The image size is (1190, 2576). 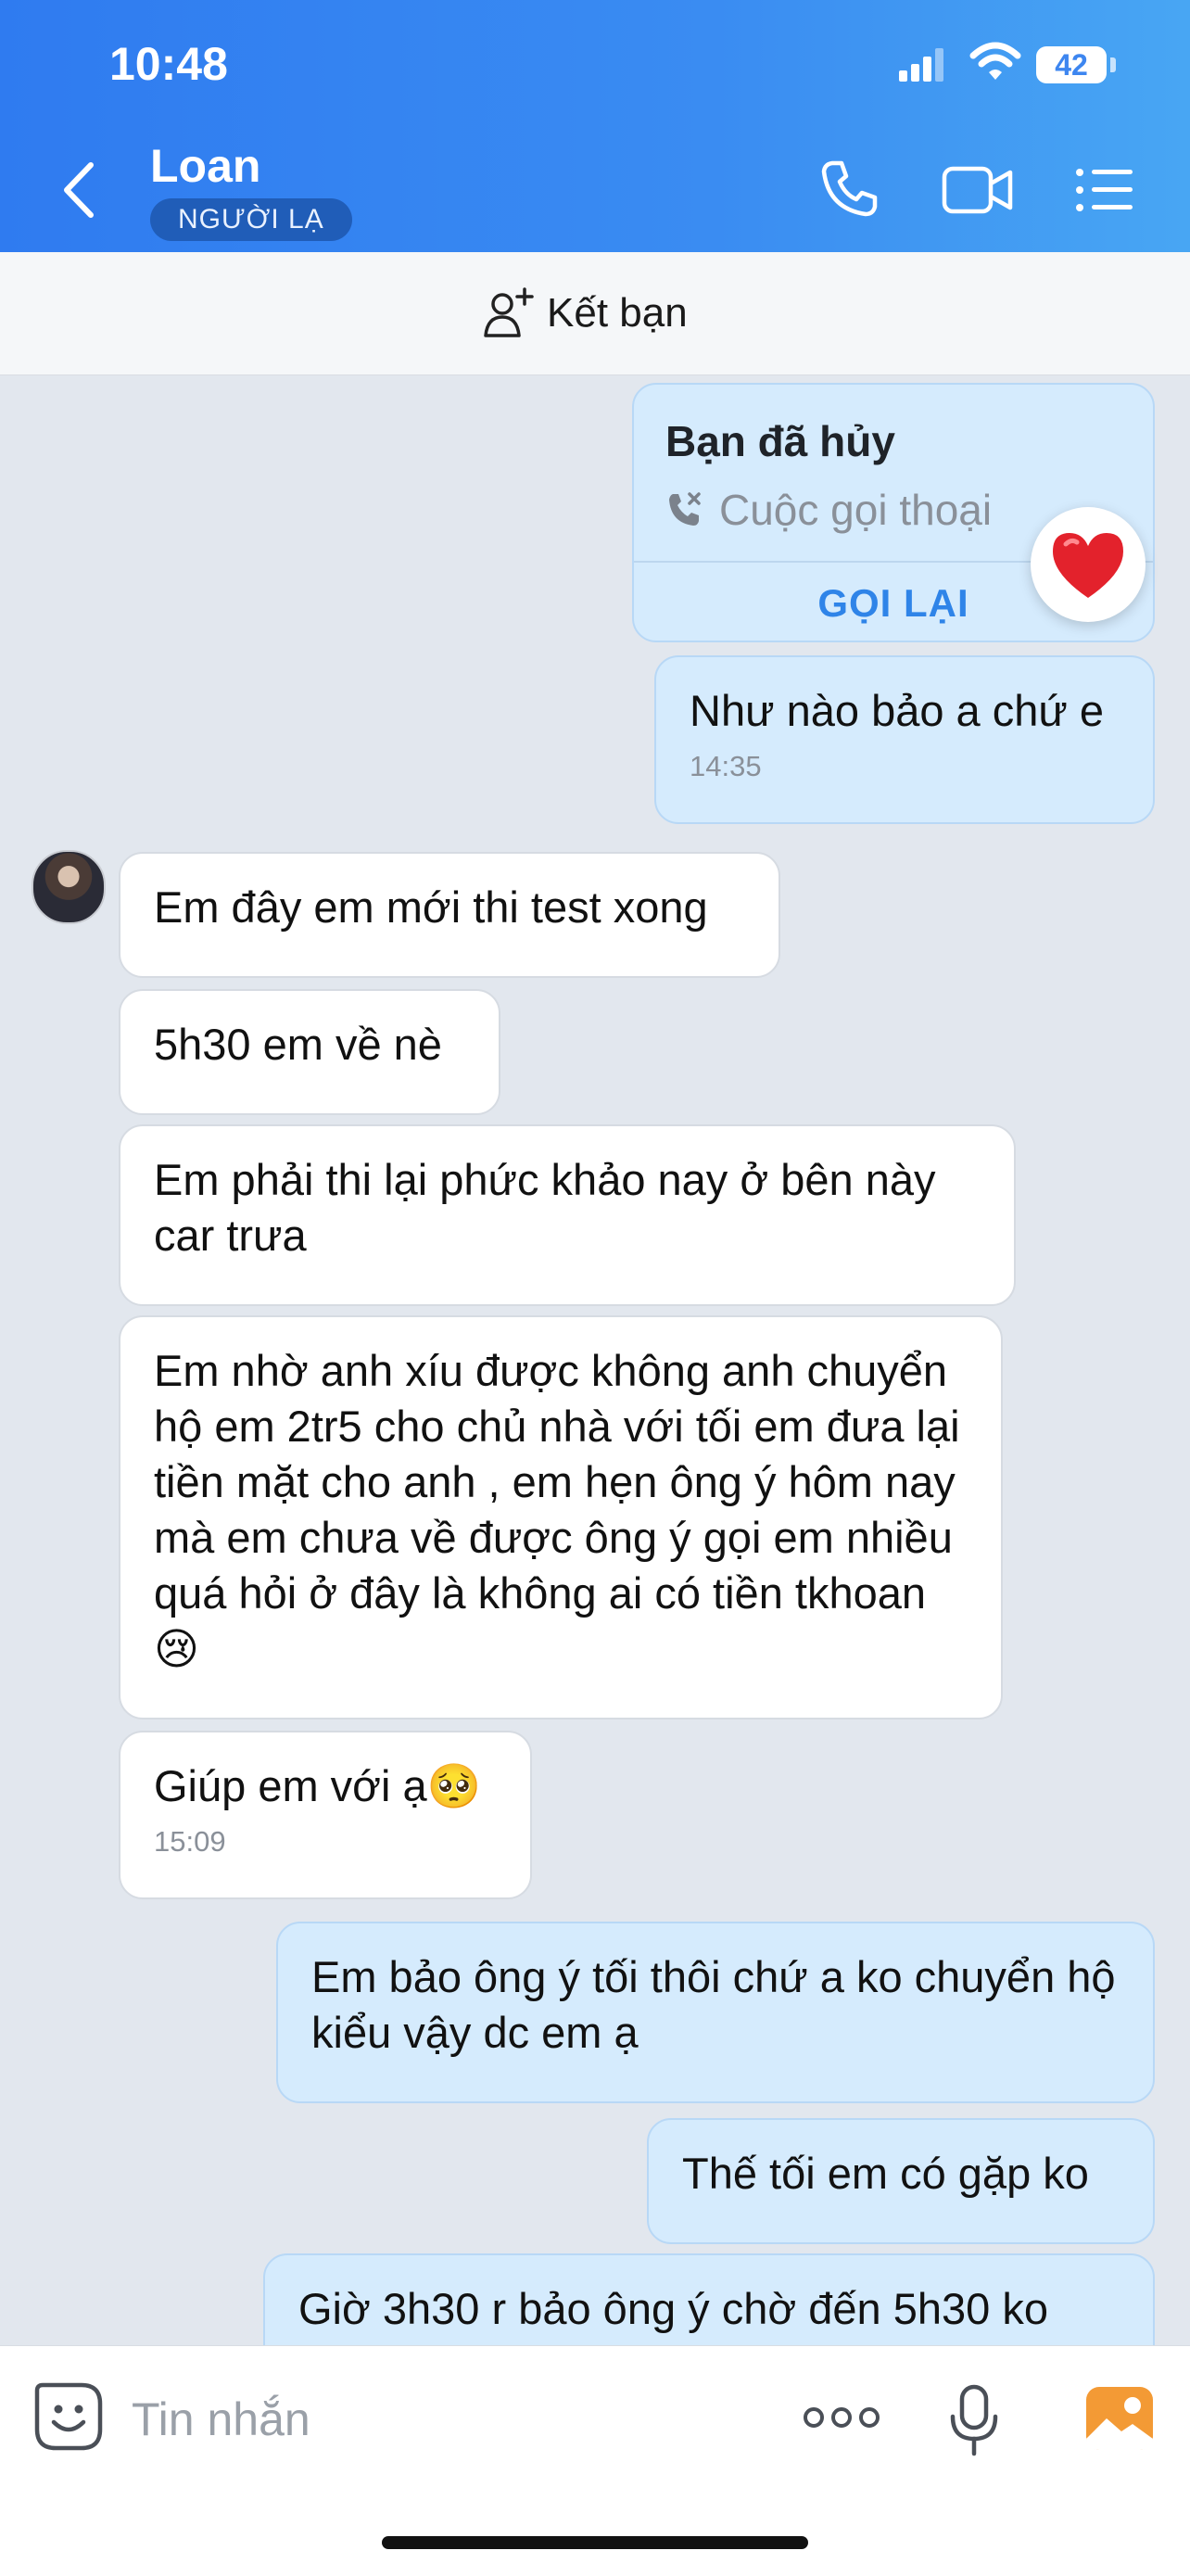 I want to click on menu-list-icon, so click(x=1104, y=190).